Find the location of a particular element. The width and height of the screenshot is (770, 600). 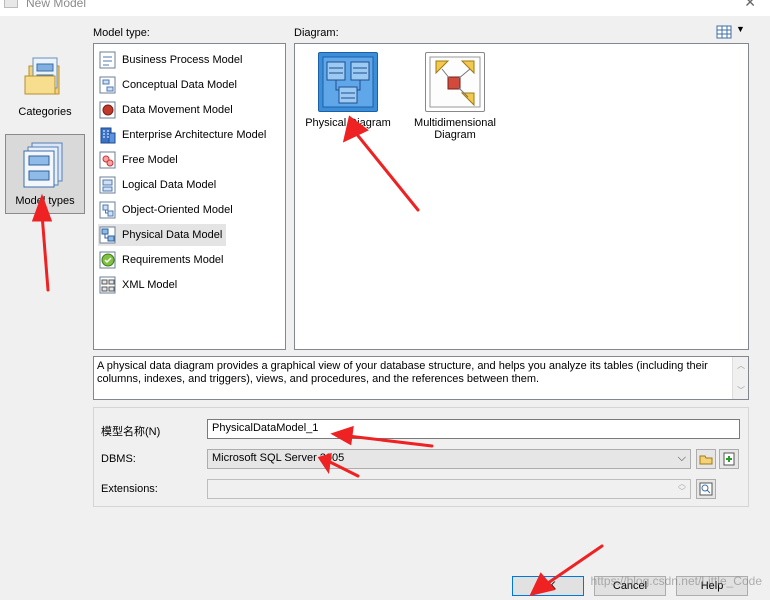

list-item-logical-data: Logical Data Model is located at coordinates (159, 185).